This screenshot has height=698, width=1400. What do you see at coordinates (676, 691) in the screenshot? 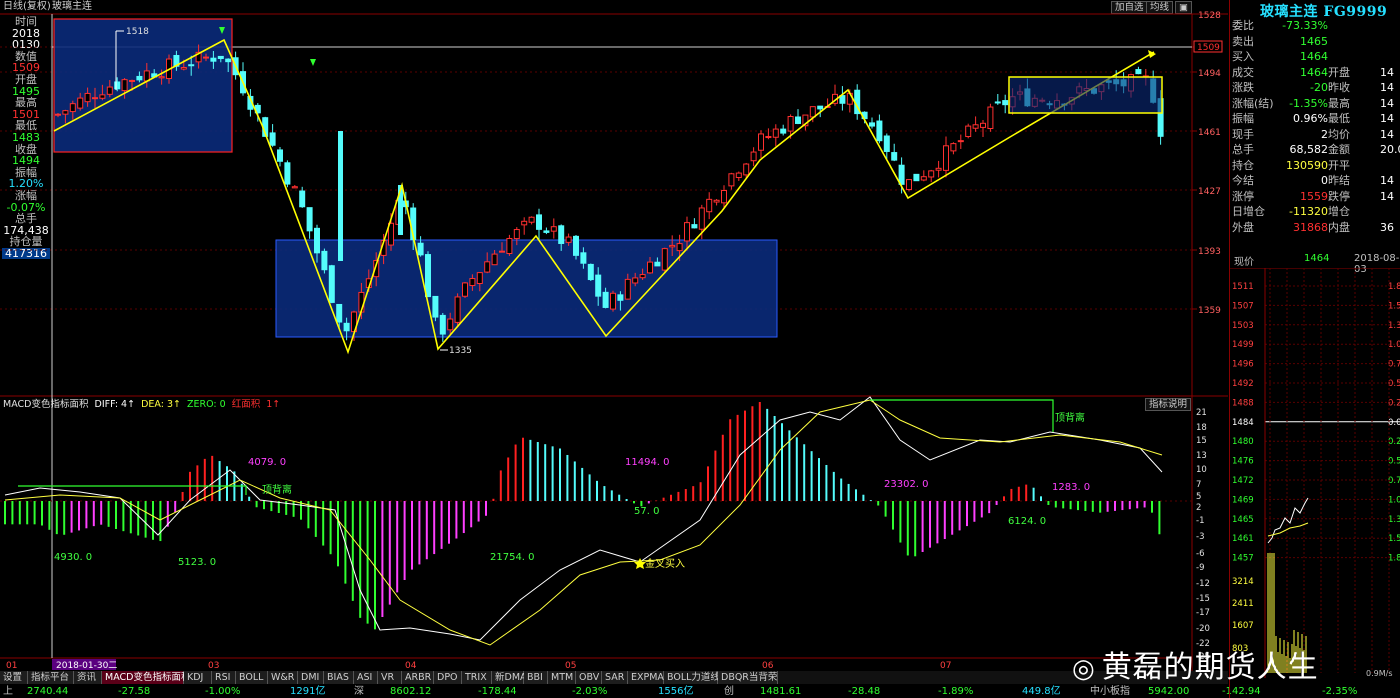
I see `status-item: 1556亿` at bounding box center [676, 691].